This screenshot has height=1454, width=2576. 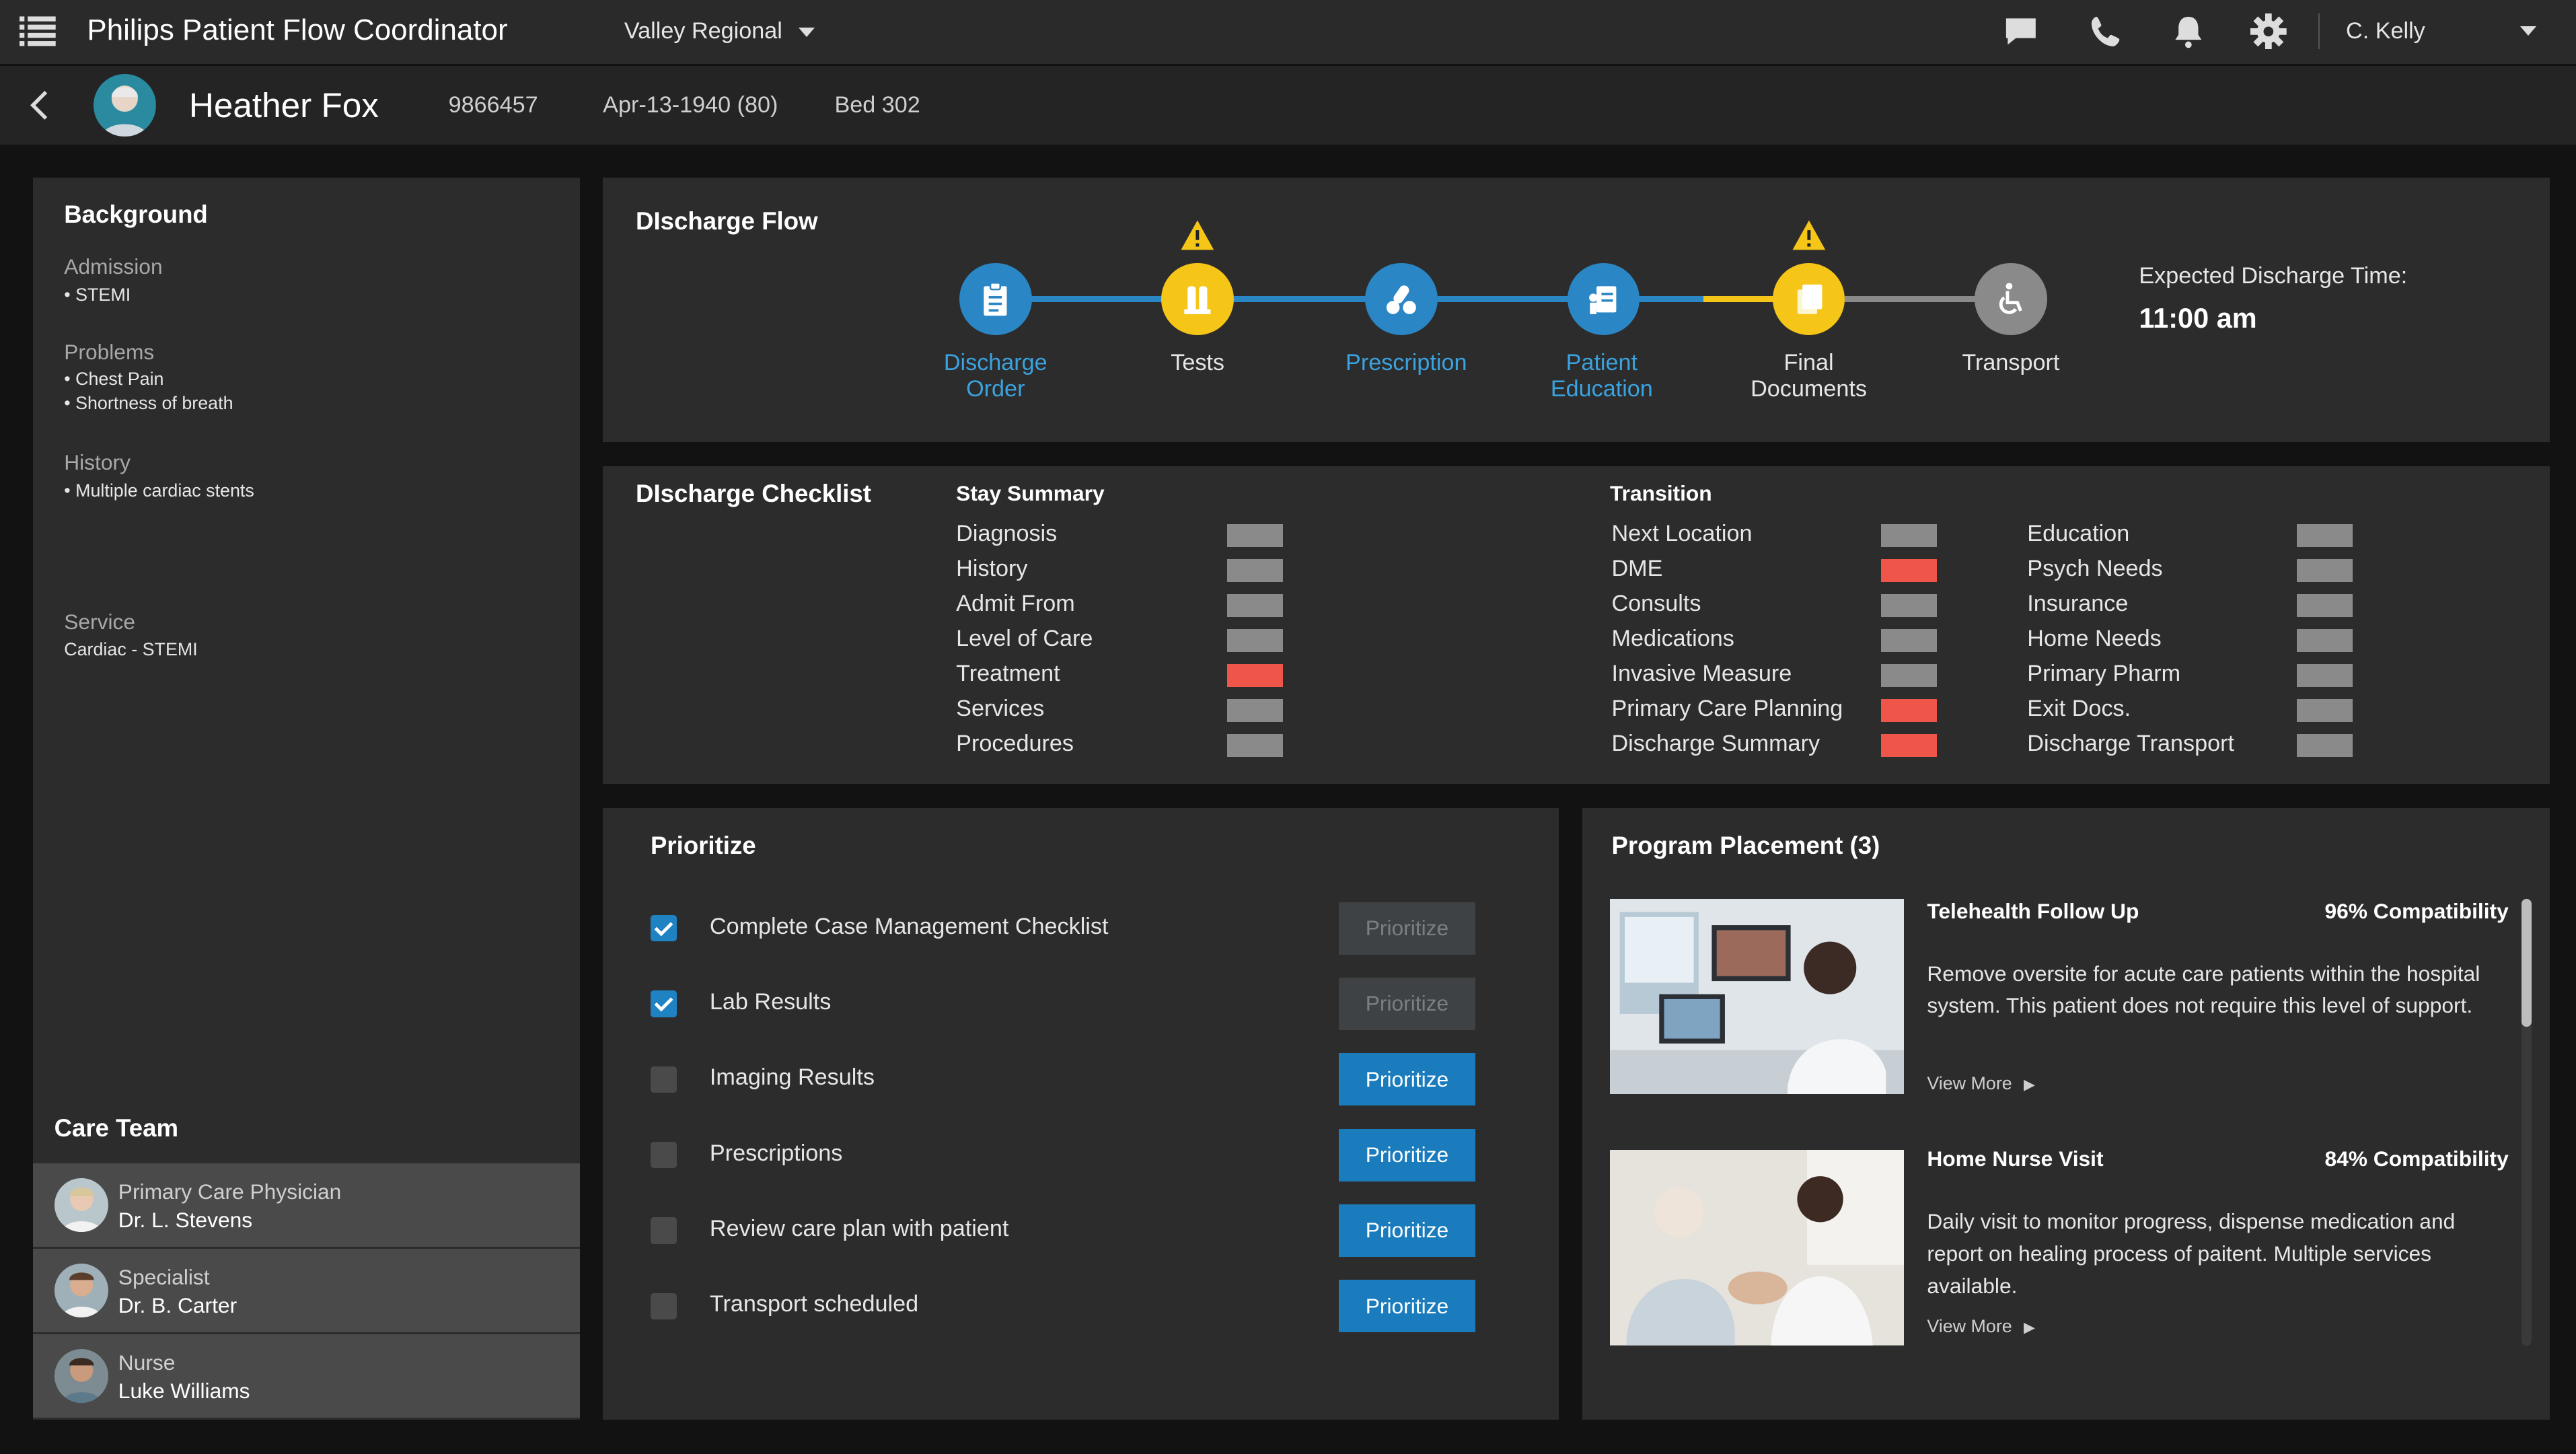 I want to click on checklist-item-label: Diagnosis, so click(x=1007, y=534).